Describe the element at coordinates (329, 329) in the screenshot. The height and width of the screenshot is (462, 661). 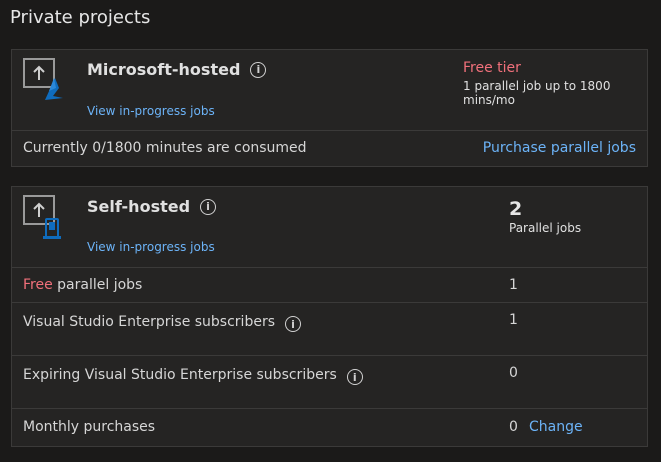
I see `table-row: Visual Studio Enterprise subscribers i 1` at that location.